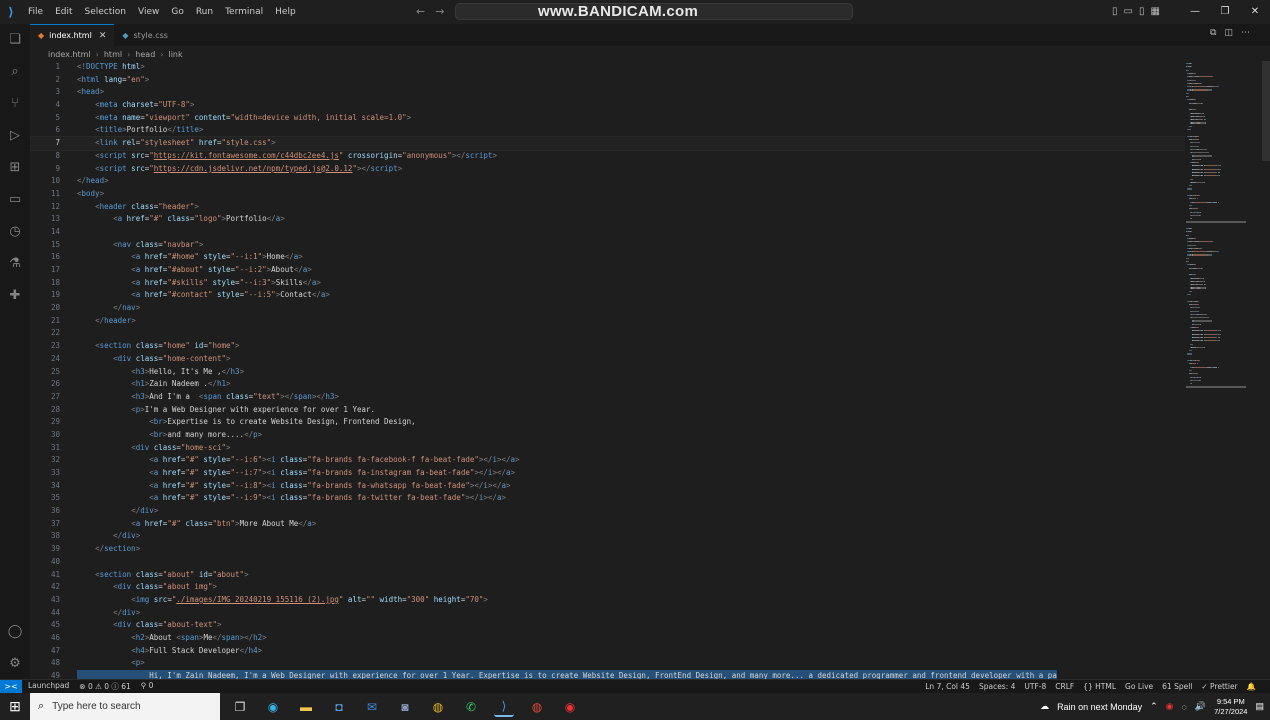 This screenshot has width=1270, height=720. What do you see at coordinates (607, 105) in the screenshot?
I see `code-line: 4 <meta charset="UTF-8">` at bounding box center [607, 105].